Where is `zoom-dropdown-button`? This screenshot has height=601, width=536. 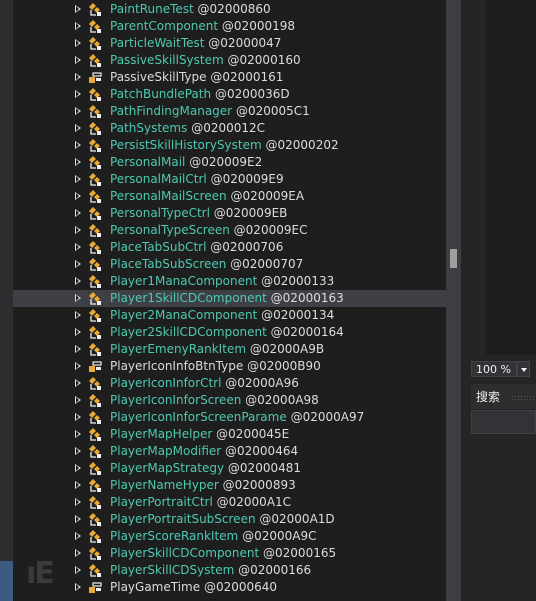 zoom-dropdown-button is located at coordinates (523, 369).